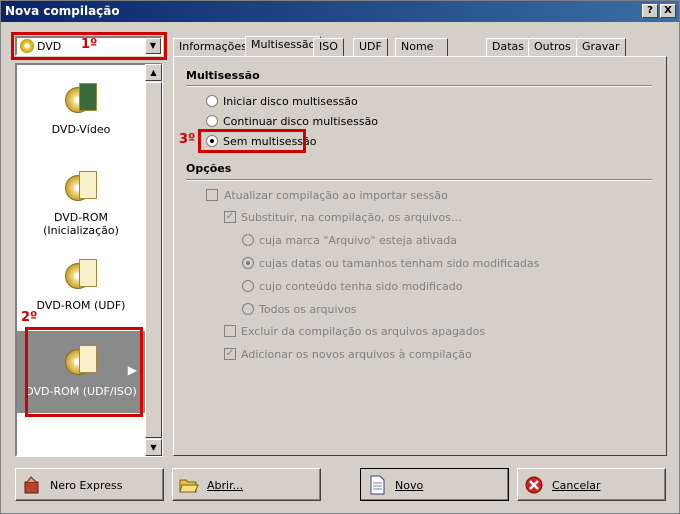 The width and height of the screenshot is (680, 514). What do you see at coordinates (212, 195) in the screenshot?
I see `checkbox-update-compilation` at bounding box center [212, 195].